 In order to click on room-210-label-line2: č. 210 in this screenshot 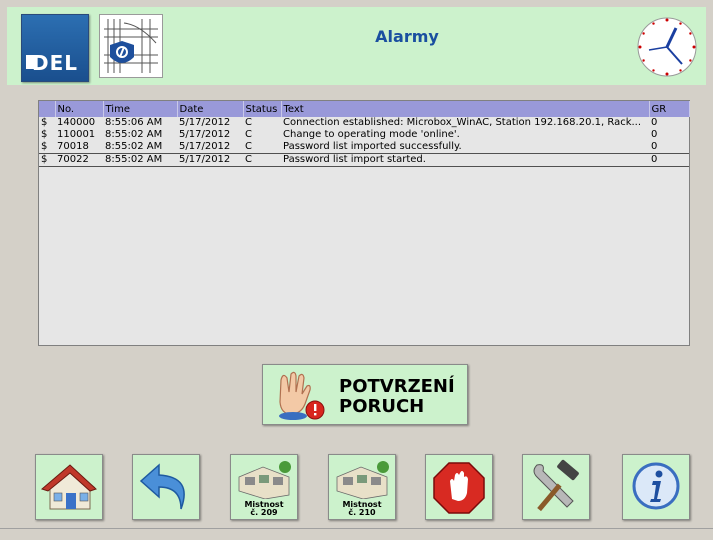, I will do `click(362, 512)`.